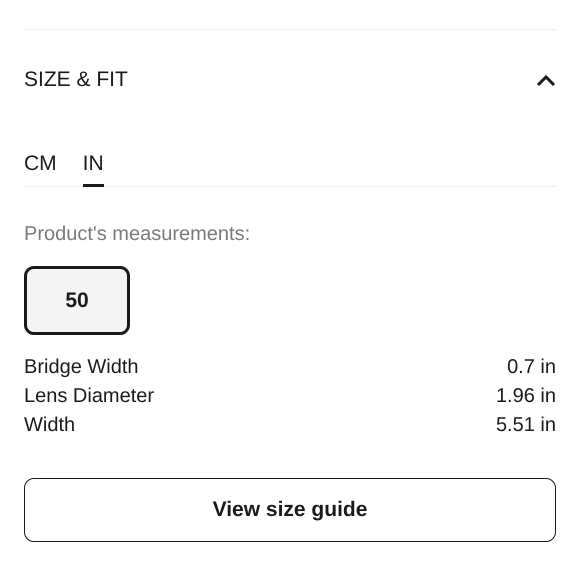  I want to click on unit-tab: IN, so click(93, 169).